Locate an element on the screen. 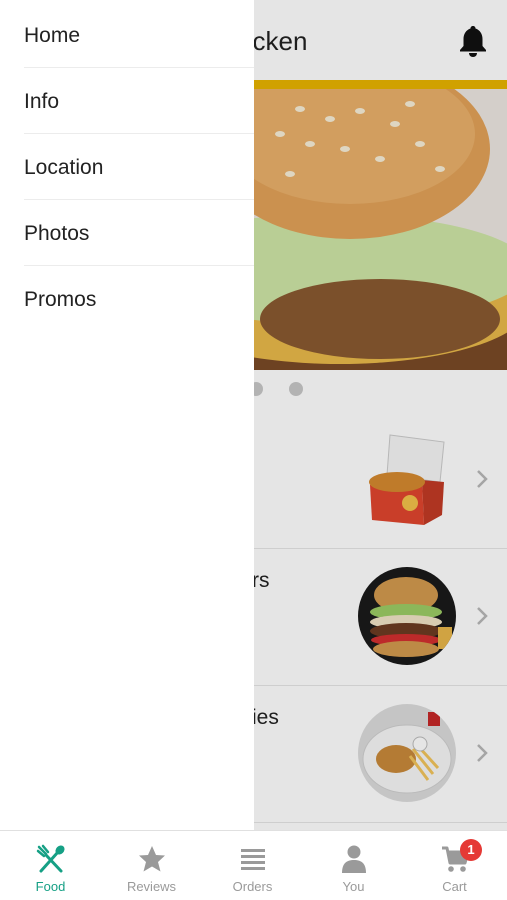 The width and height of the screenshot is (507, 900). drawer-item-promos: Promos is located at coordinates (139, 299).